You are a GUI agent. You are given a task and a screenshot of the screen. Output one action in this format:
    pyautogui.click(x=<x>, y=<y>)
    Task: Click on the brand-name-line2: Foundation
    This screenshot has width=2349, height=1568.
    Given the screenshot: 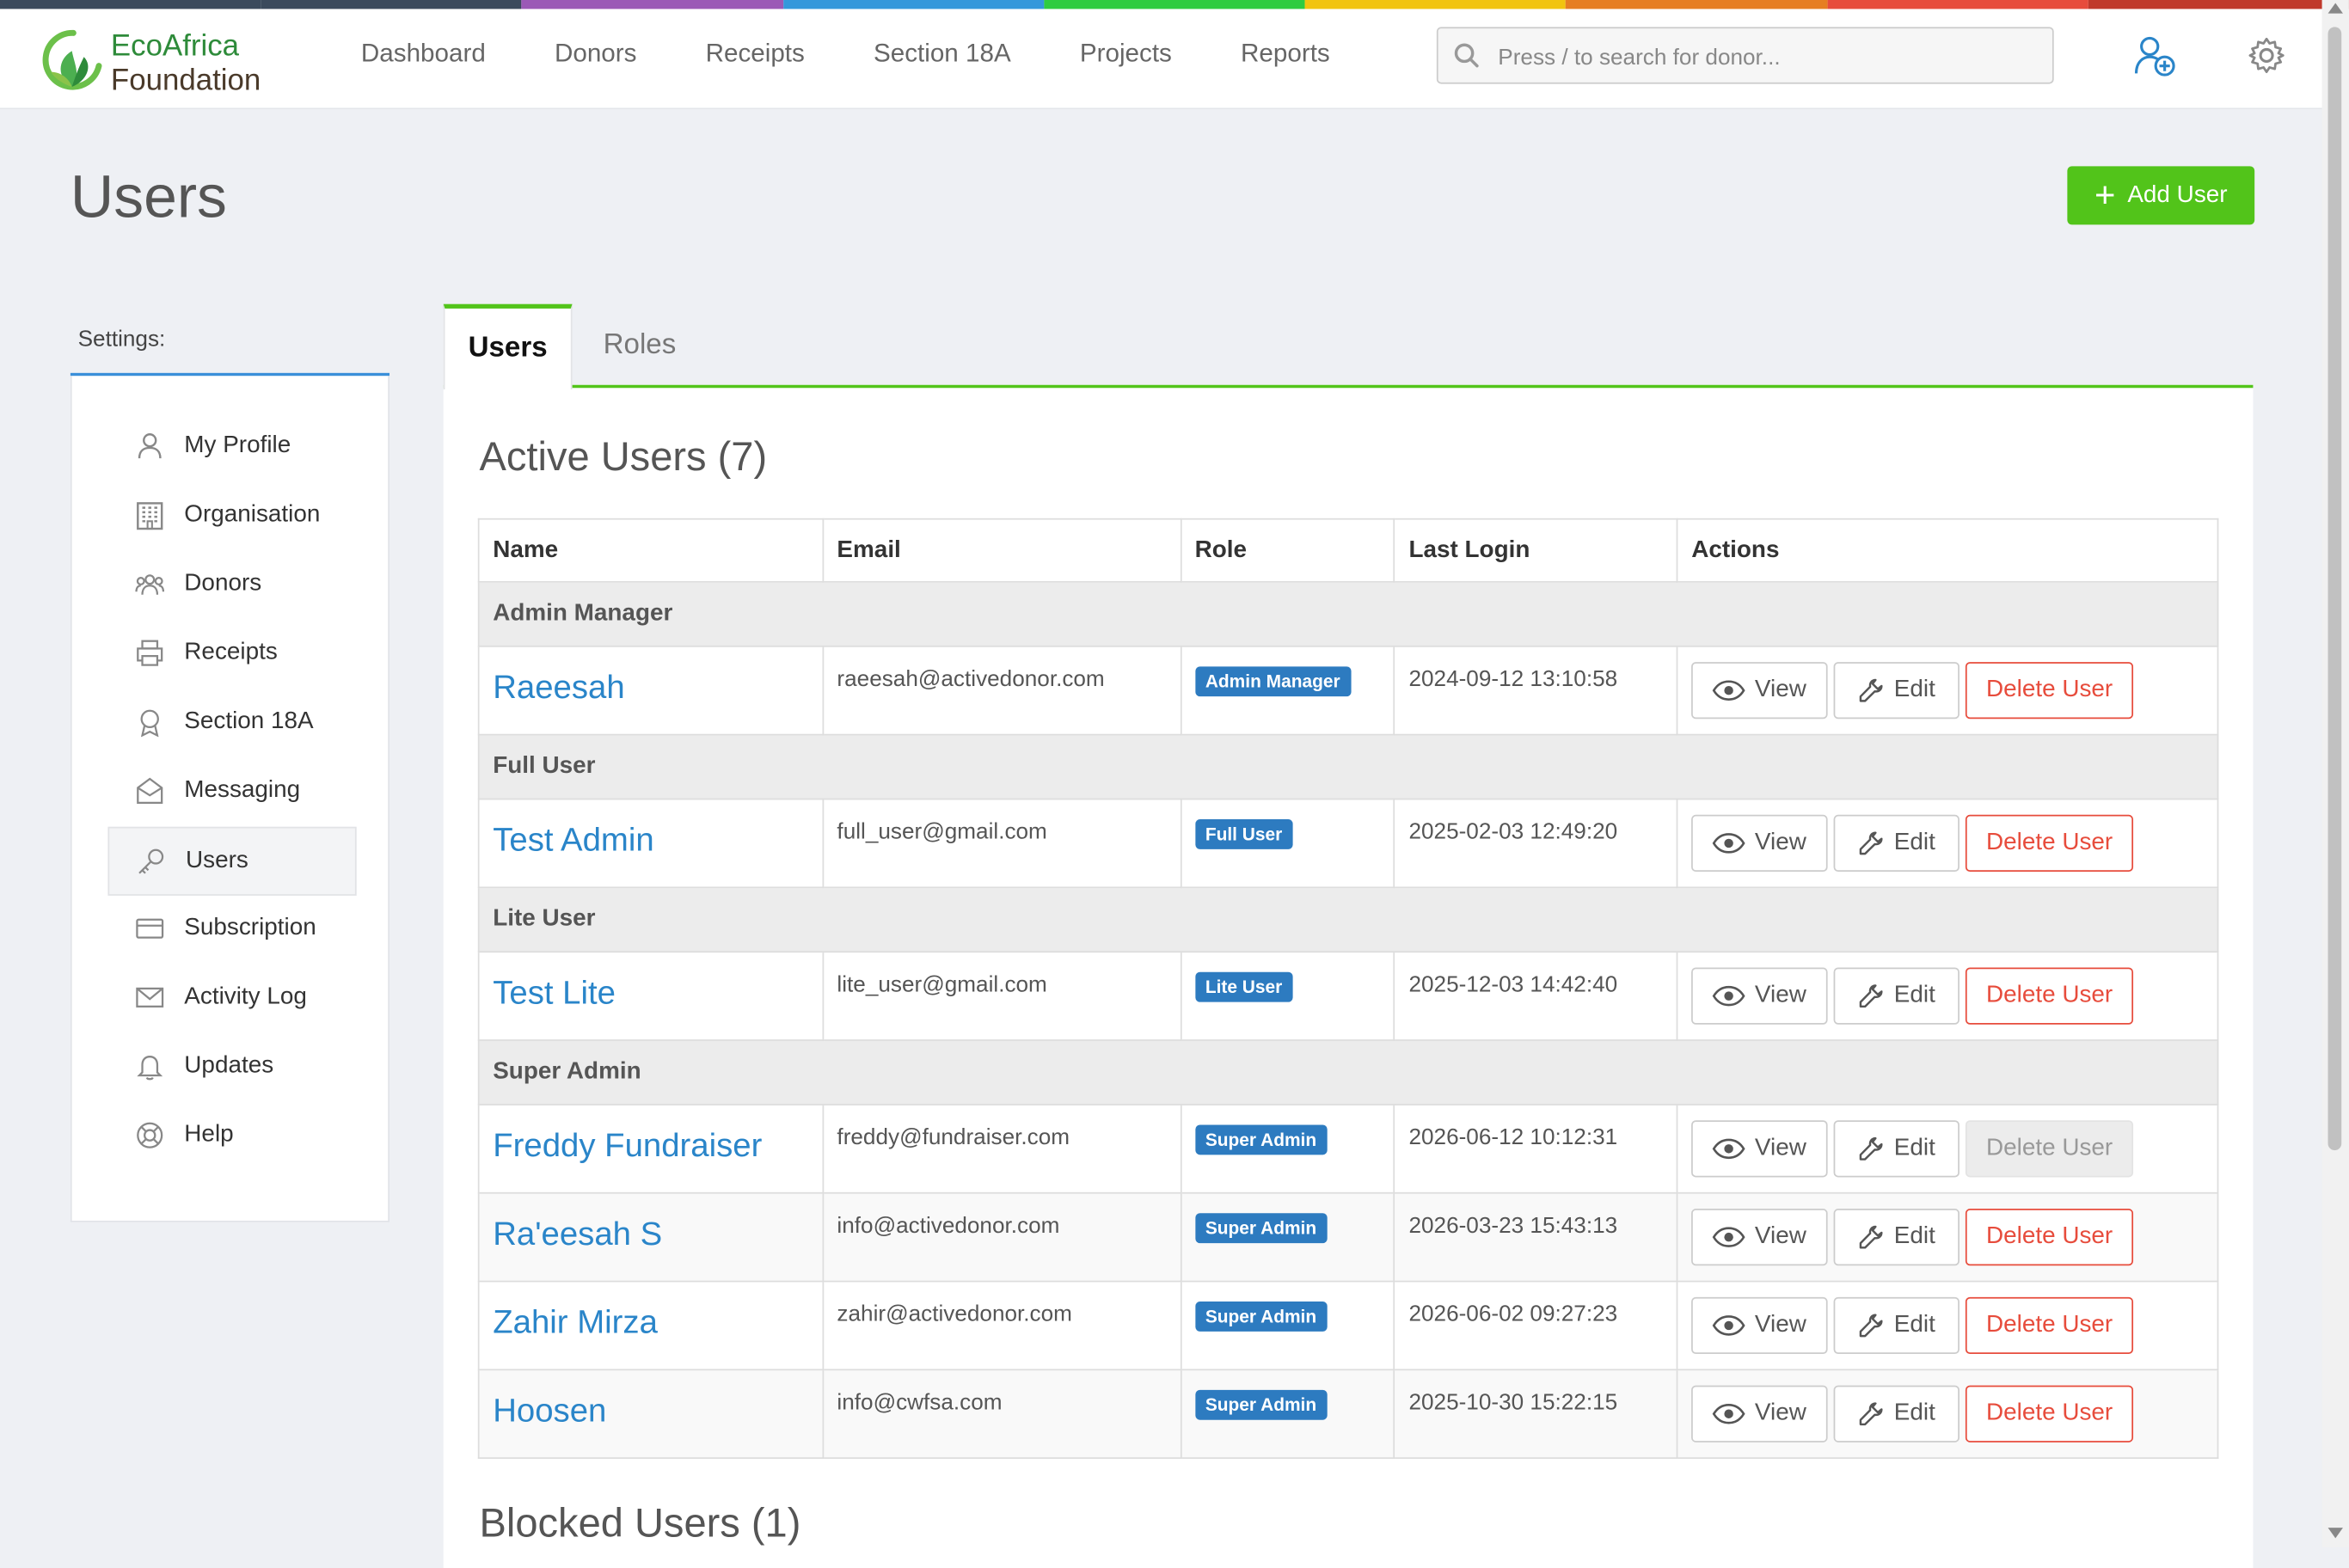 What is the action you would take?
    pyautogui.click(x=185, y=81)
    